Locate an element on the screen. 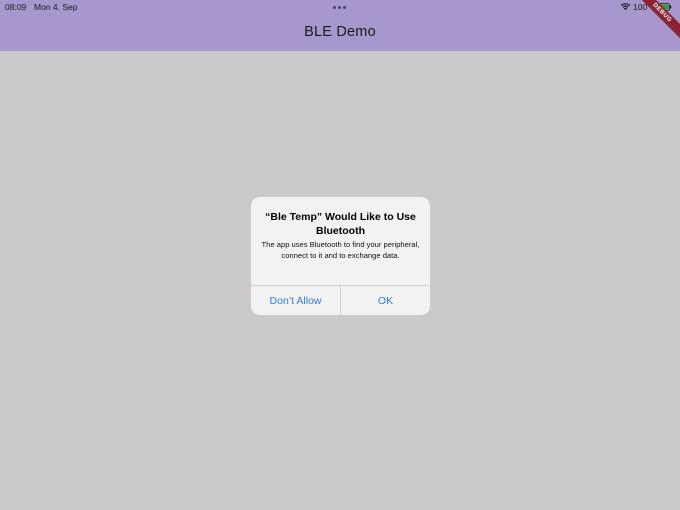 The width and height of the screenshot is (680, 510). status-bar: 08:09 Mon 4. Sep 100 is located at coordinates (340, 7).